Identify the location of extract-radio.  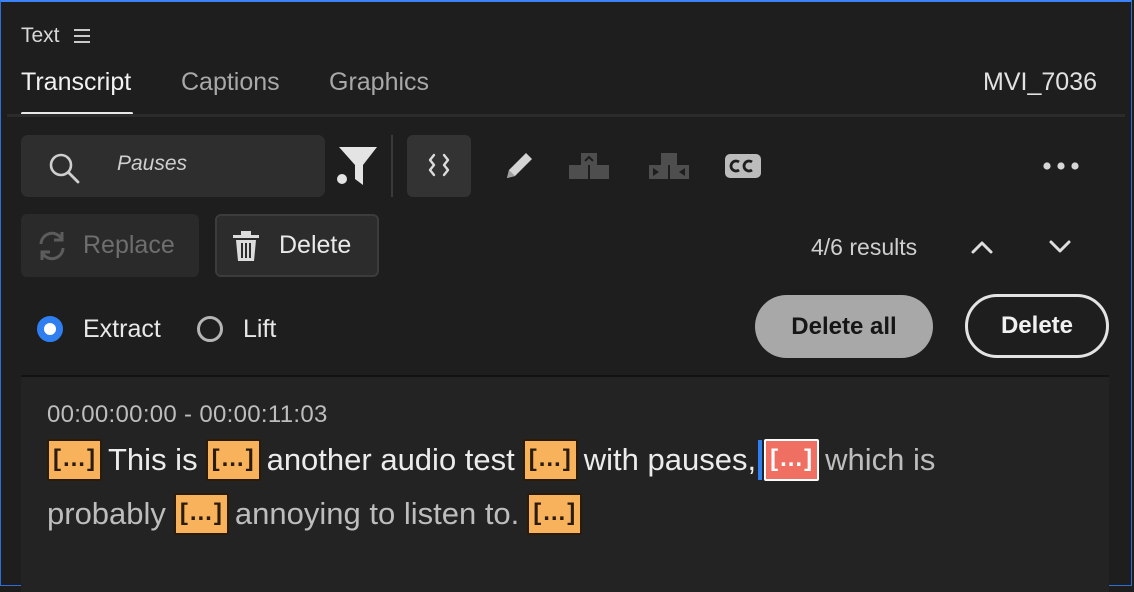
(50, 329).